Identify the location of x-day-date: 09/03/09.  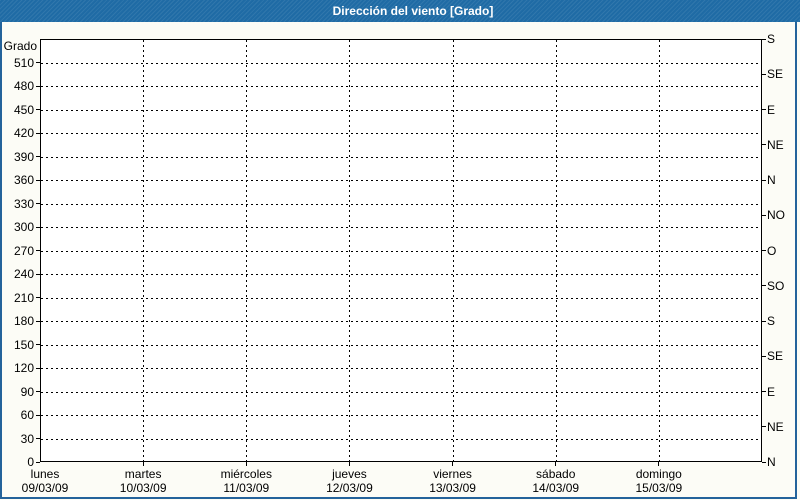
(45, 488).